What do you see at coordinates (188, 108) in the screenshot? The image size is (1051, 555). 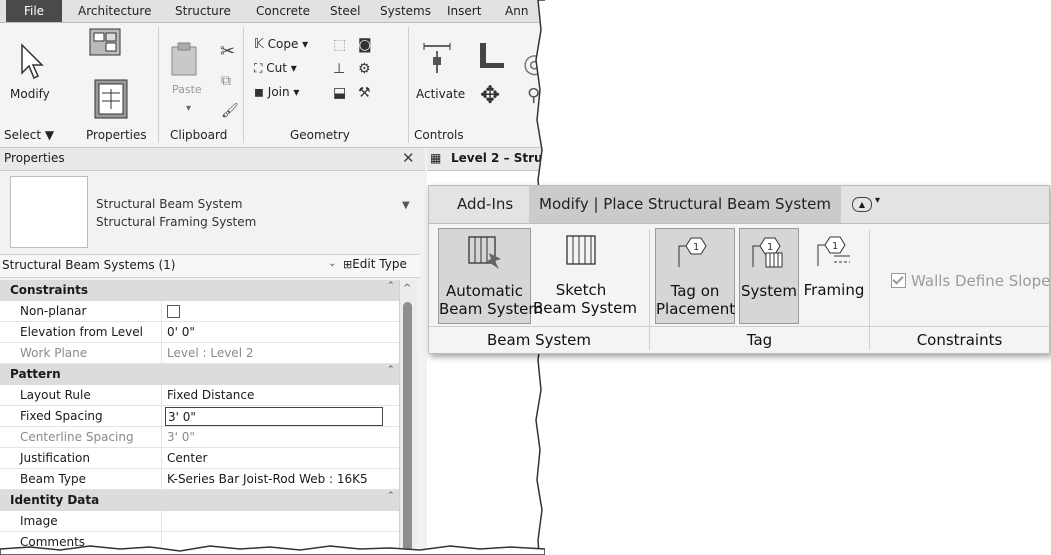 I see `paste-dropdown-icon: ▾` at bounding box center [188, 108].